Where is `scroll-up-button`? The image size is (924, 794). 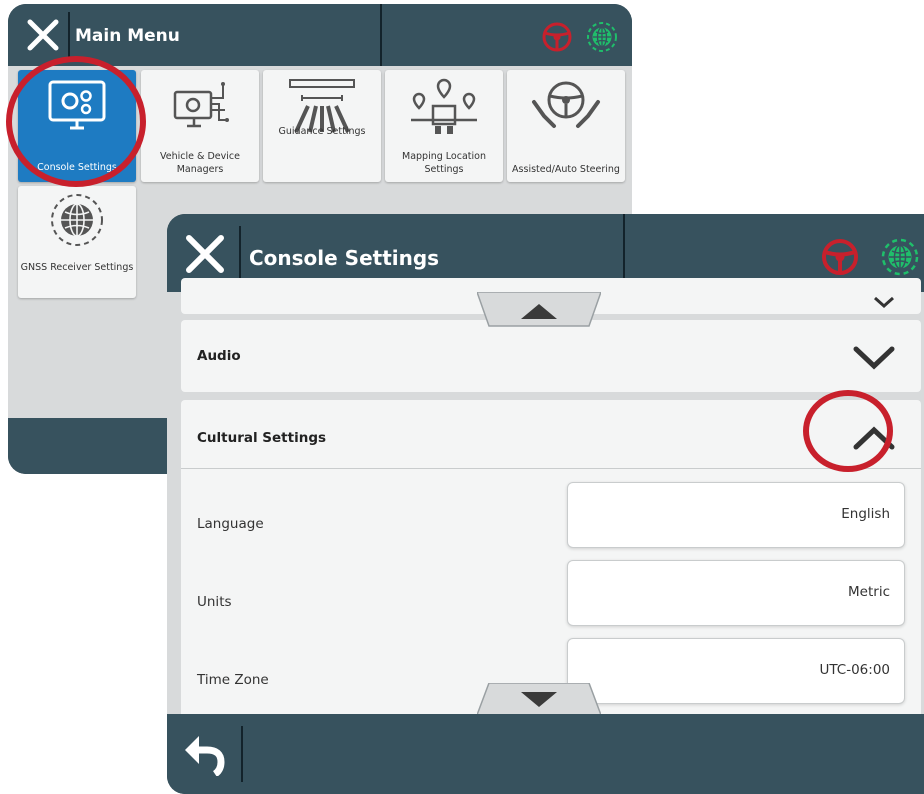
scroll-up-button is located at coordinates (539, 310).